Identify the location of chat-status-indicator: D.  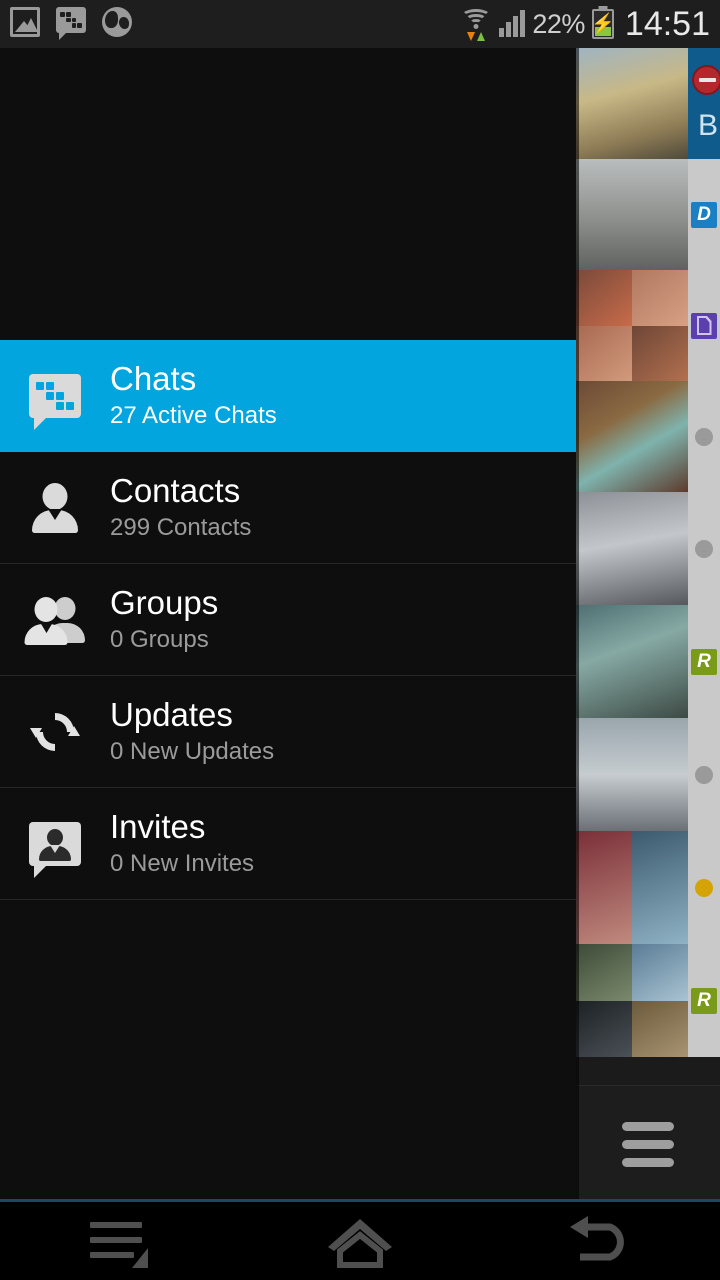
(704, 214).